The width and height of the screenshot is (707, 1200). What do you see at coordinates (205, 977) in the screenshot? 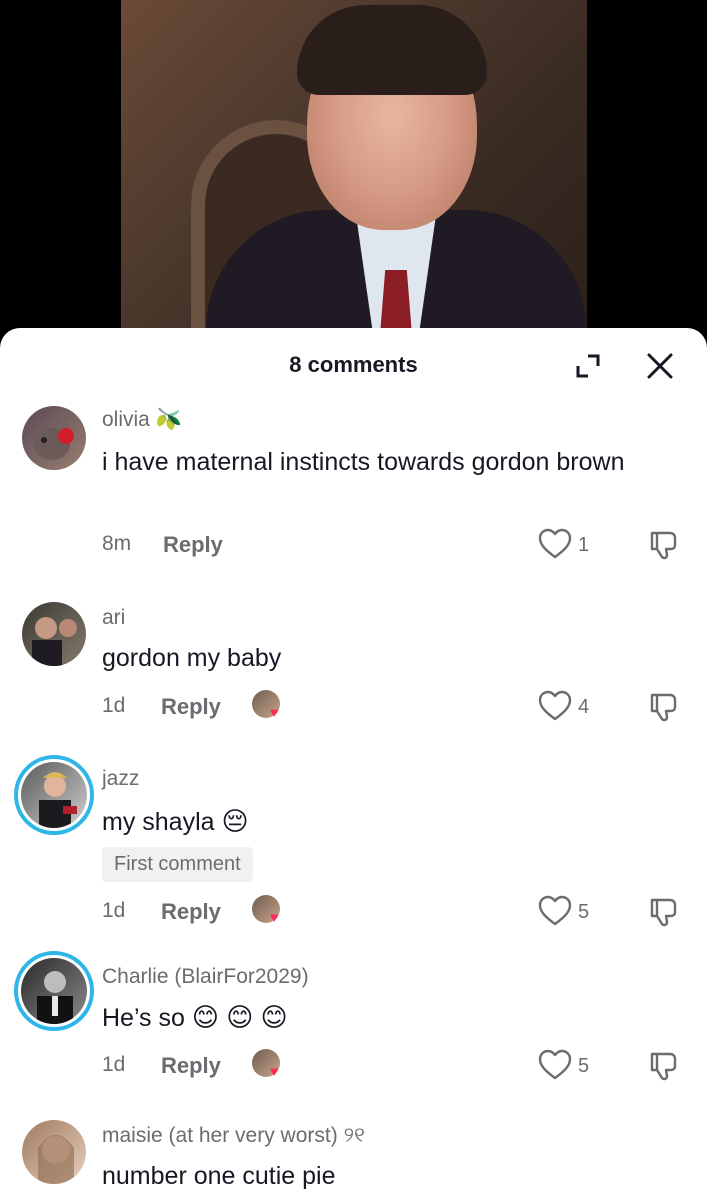
I see `comment-username: Charlie (BlairFor2029)` at bounding box center [205, 977].